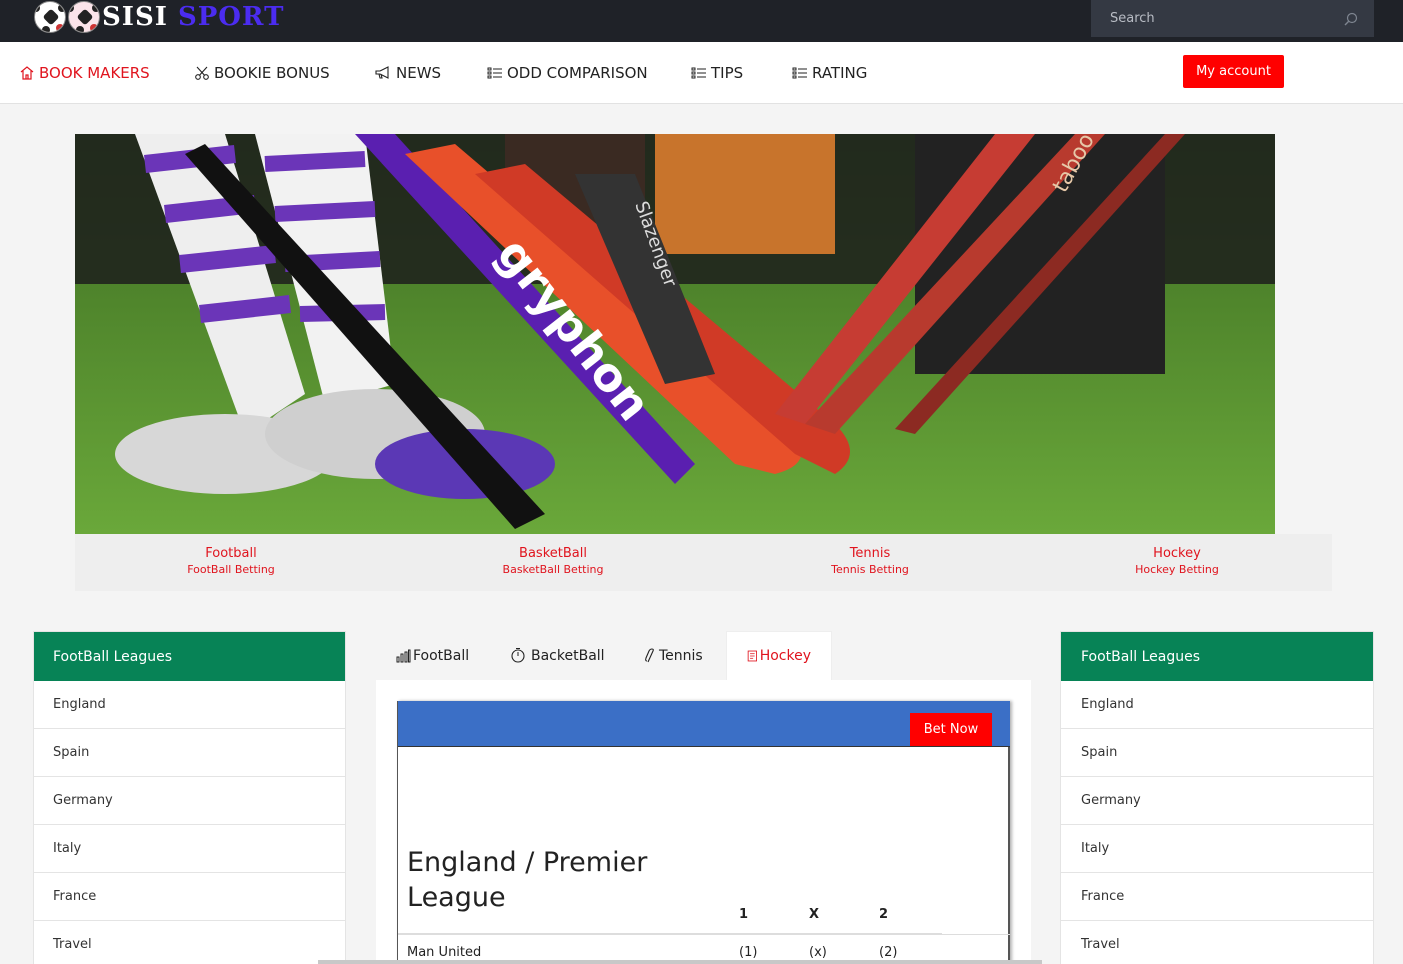 This screenshot has width=1403, height=964. What do you see at coordinates (870, 569) in the screenshot?
I see `sport-subtitle: Tennis Betting` at bounding box center [870, 569].